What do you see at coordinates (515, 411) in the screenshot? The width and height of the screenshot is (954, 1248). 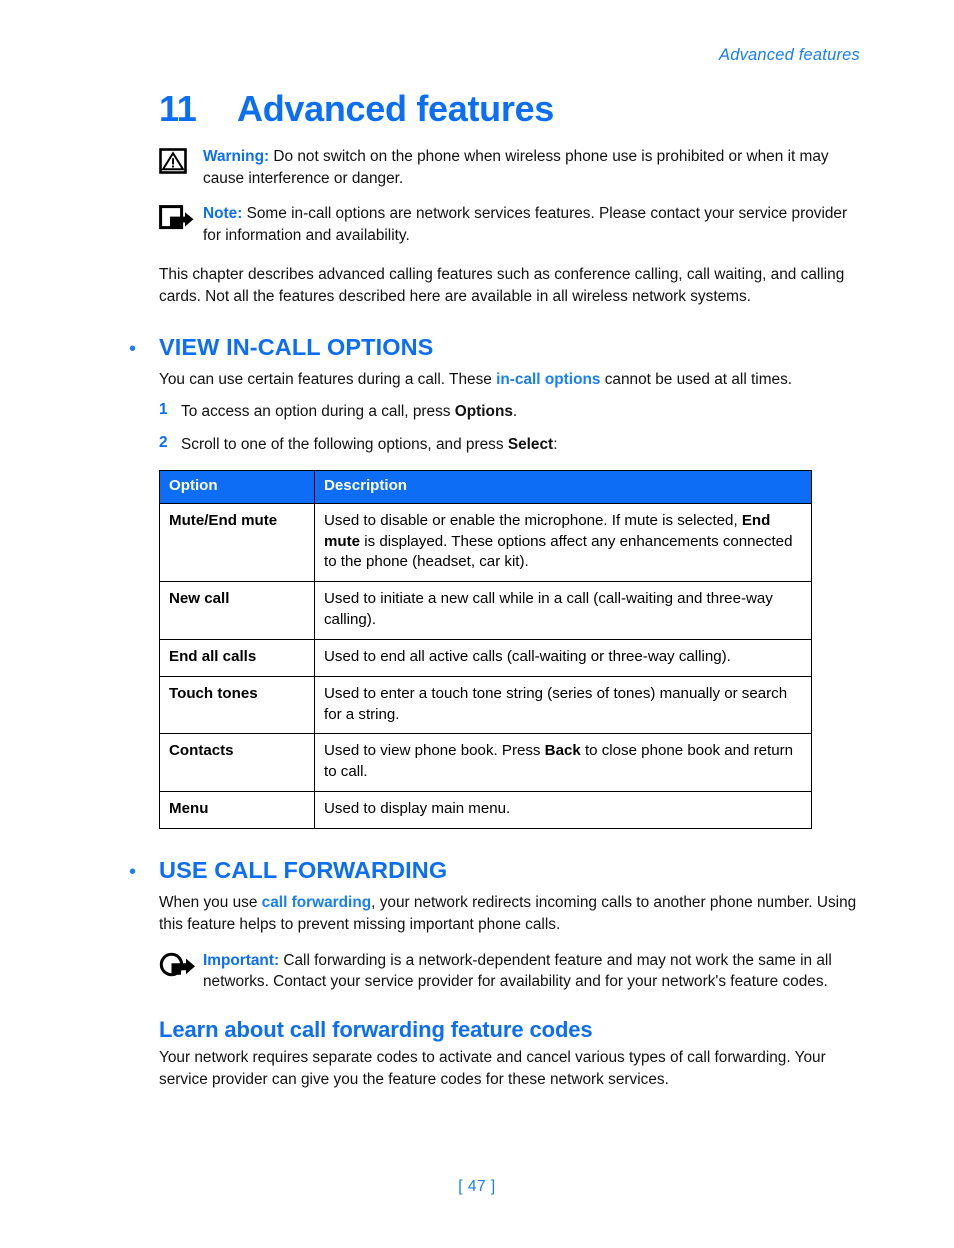 I see `step-text-after: .` at bounding box center [515, 411].